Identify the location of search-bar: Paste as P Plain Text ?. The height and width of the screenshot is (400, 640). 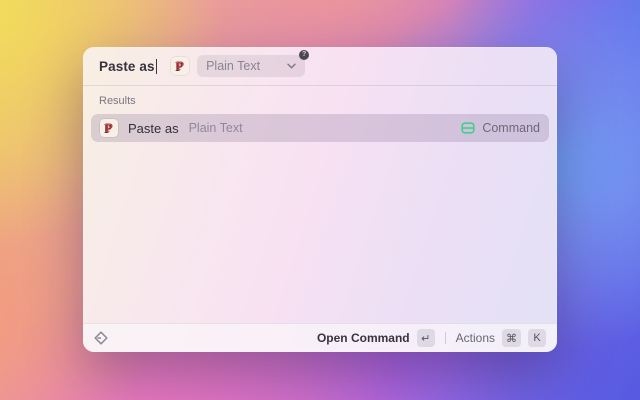
(320, 66).